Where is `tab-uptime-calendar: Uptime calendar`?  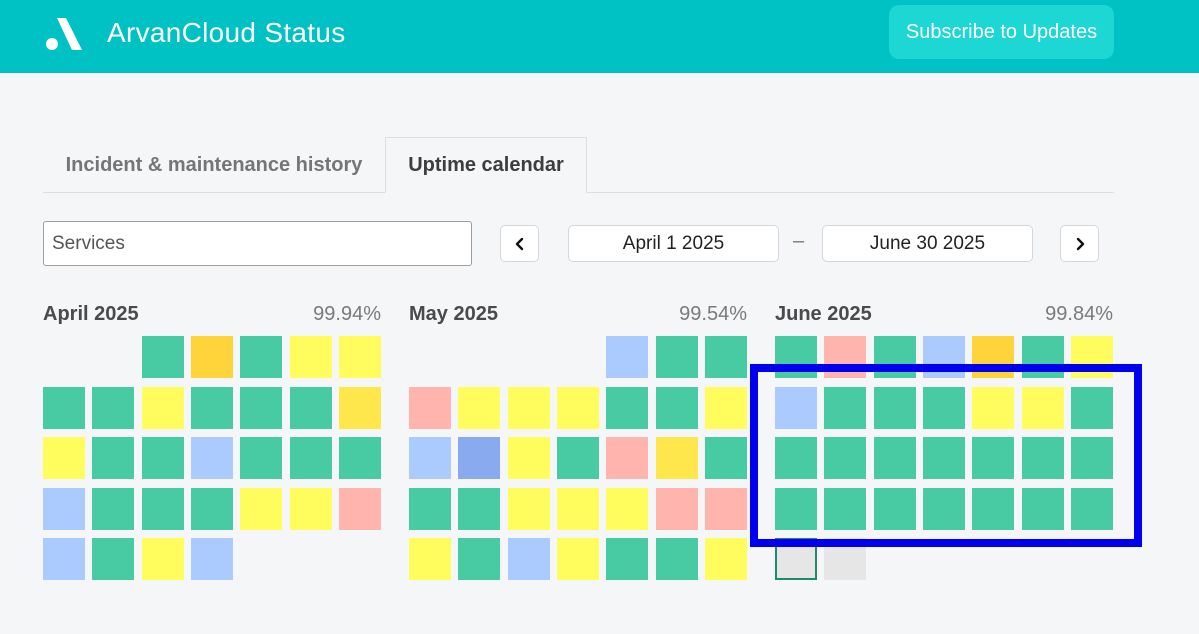
tab-uptime-calendar: Uptime calendar is located at coordinates (486, 165).